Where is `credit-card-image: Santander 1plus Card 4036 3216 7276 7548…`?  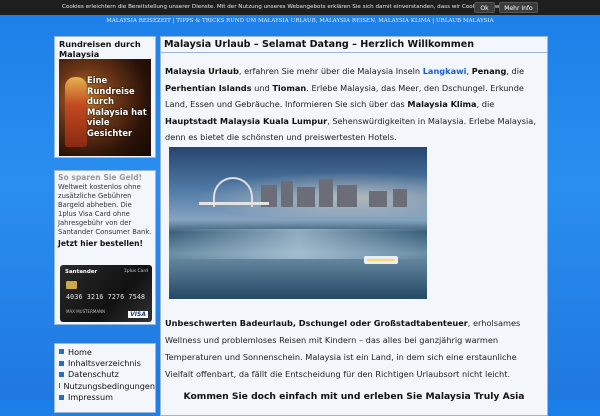
credit-card-image: Santander 1plus Card 4036 3216 7276 7548… is located at coordinates (106, 293).